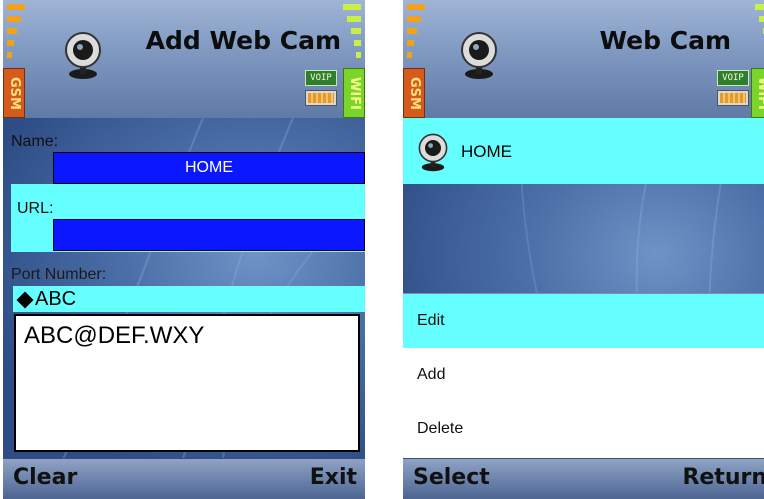 This screenshot has height=499, width=764. What do you see at coordinates (209, 168) in the screenshot?
I see `name-field: HOME` at bounding box center [209, 168].